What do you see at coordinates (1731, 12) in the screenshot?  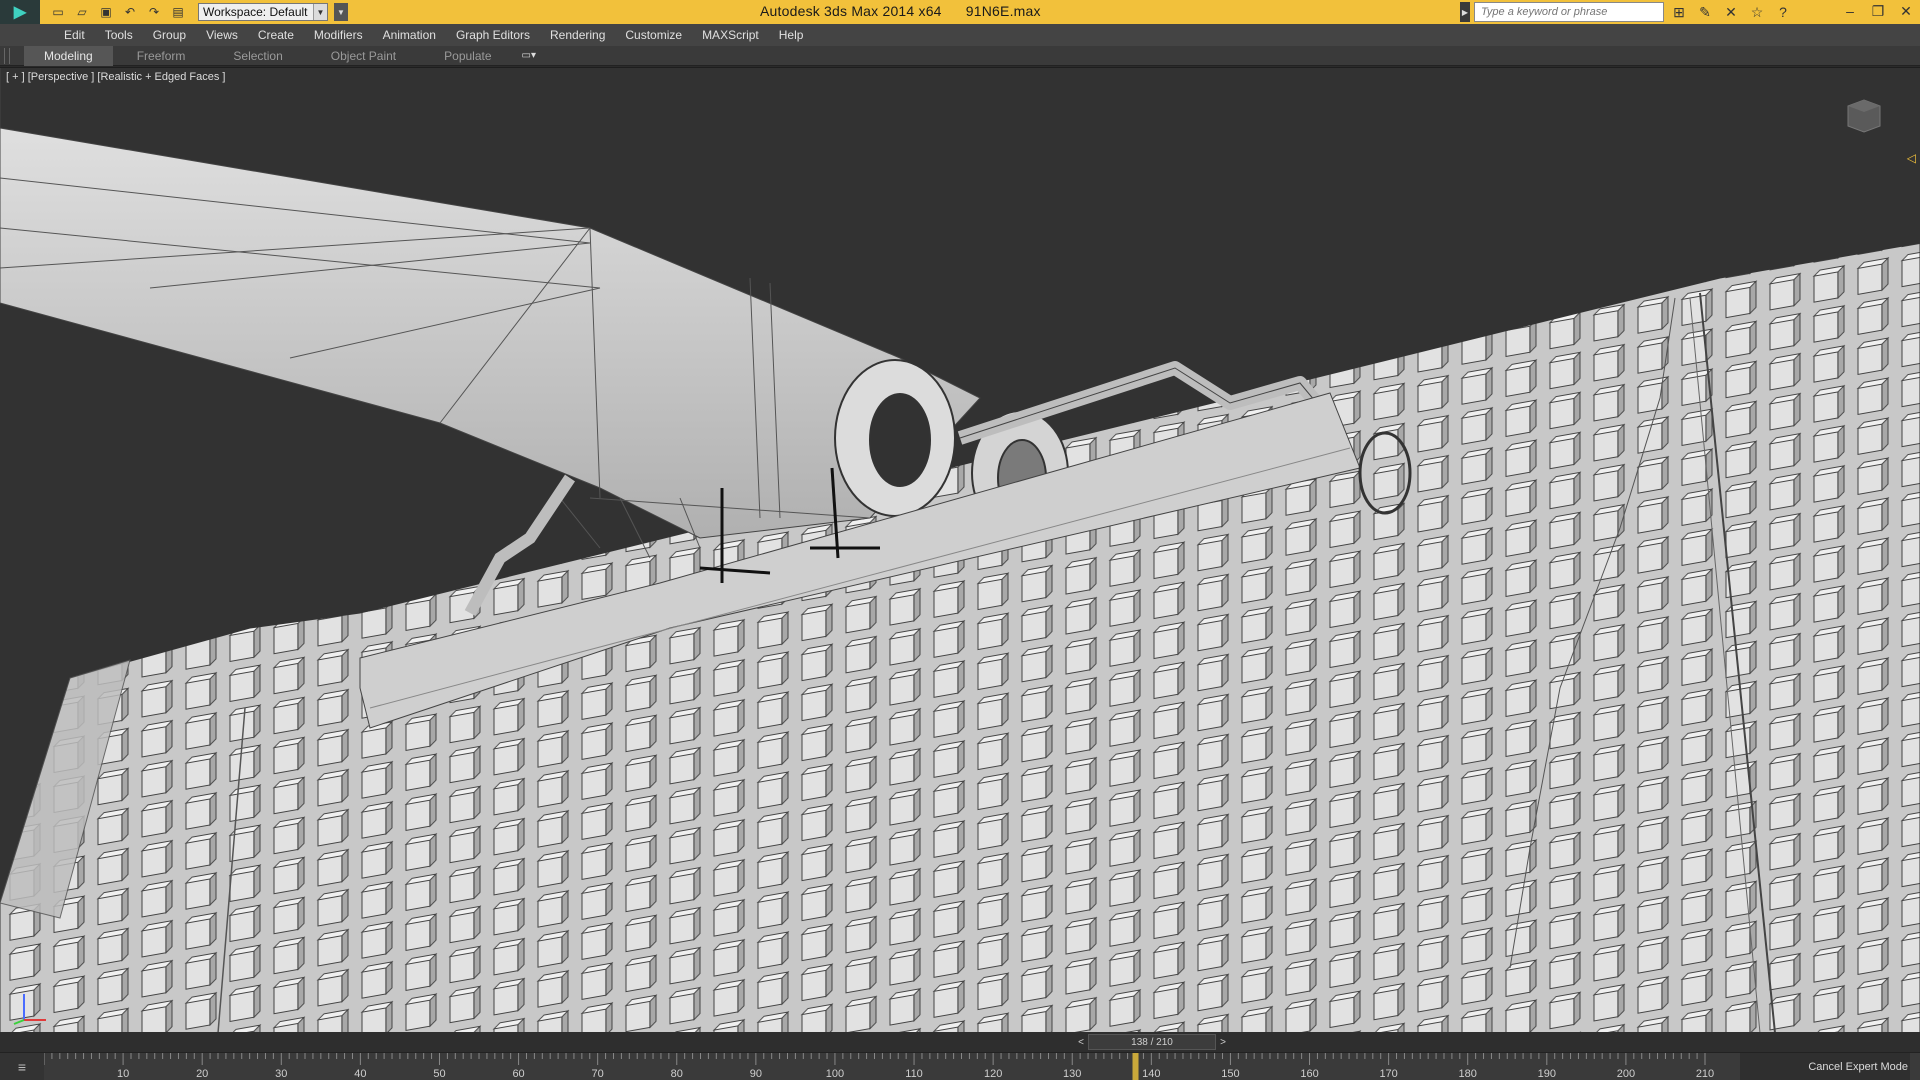 I see `signin-icon: ✕` at bounding box center [1731, 12].